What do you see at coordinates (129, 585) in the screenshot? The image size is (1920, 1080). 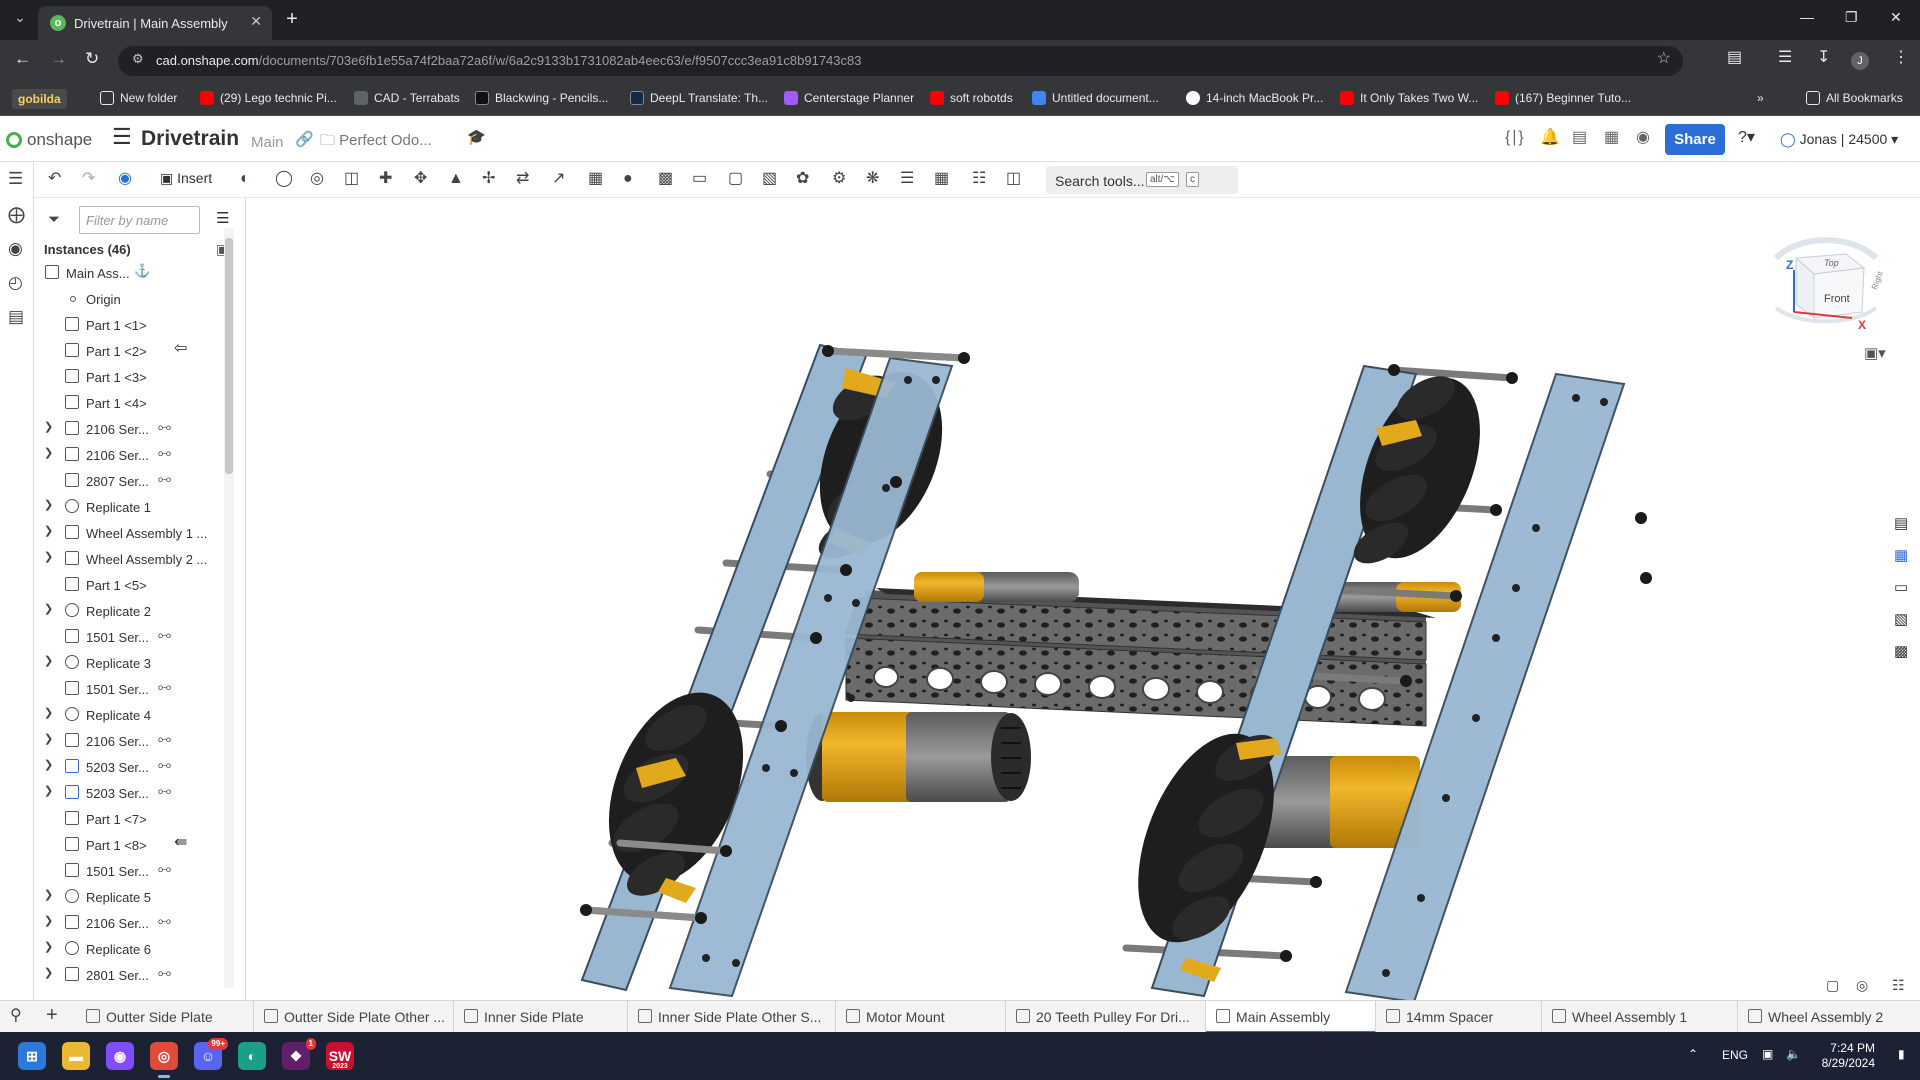 I see `instance-row: Part 1 <5>` at bounding box center [129, 585].